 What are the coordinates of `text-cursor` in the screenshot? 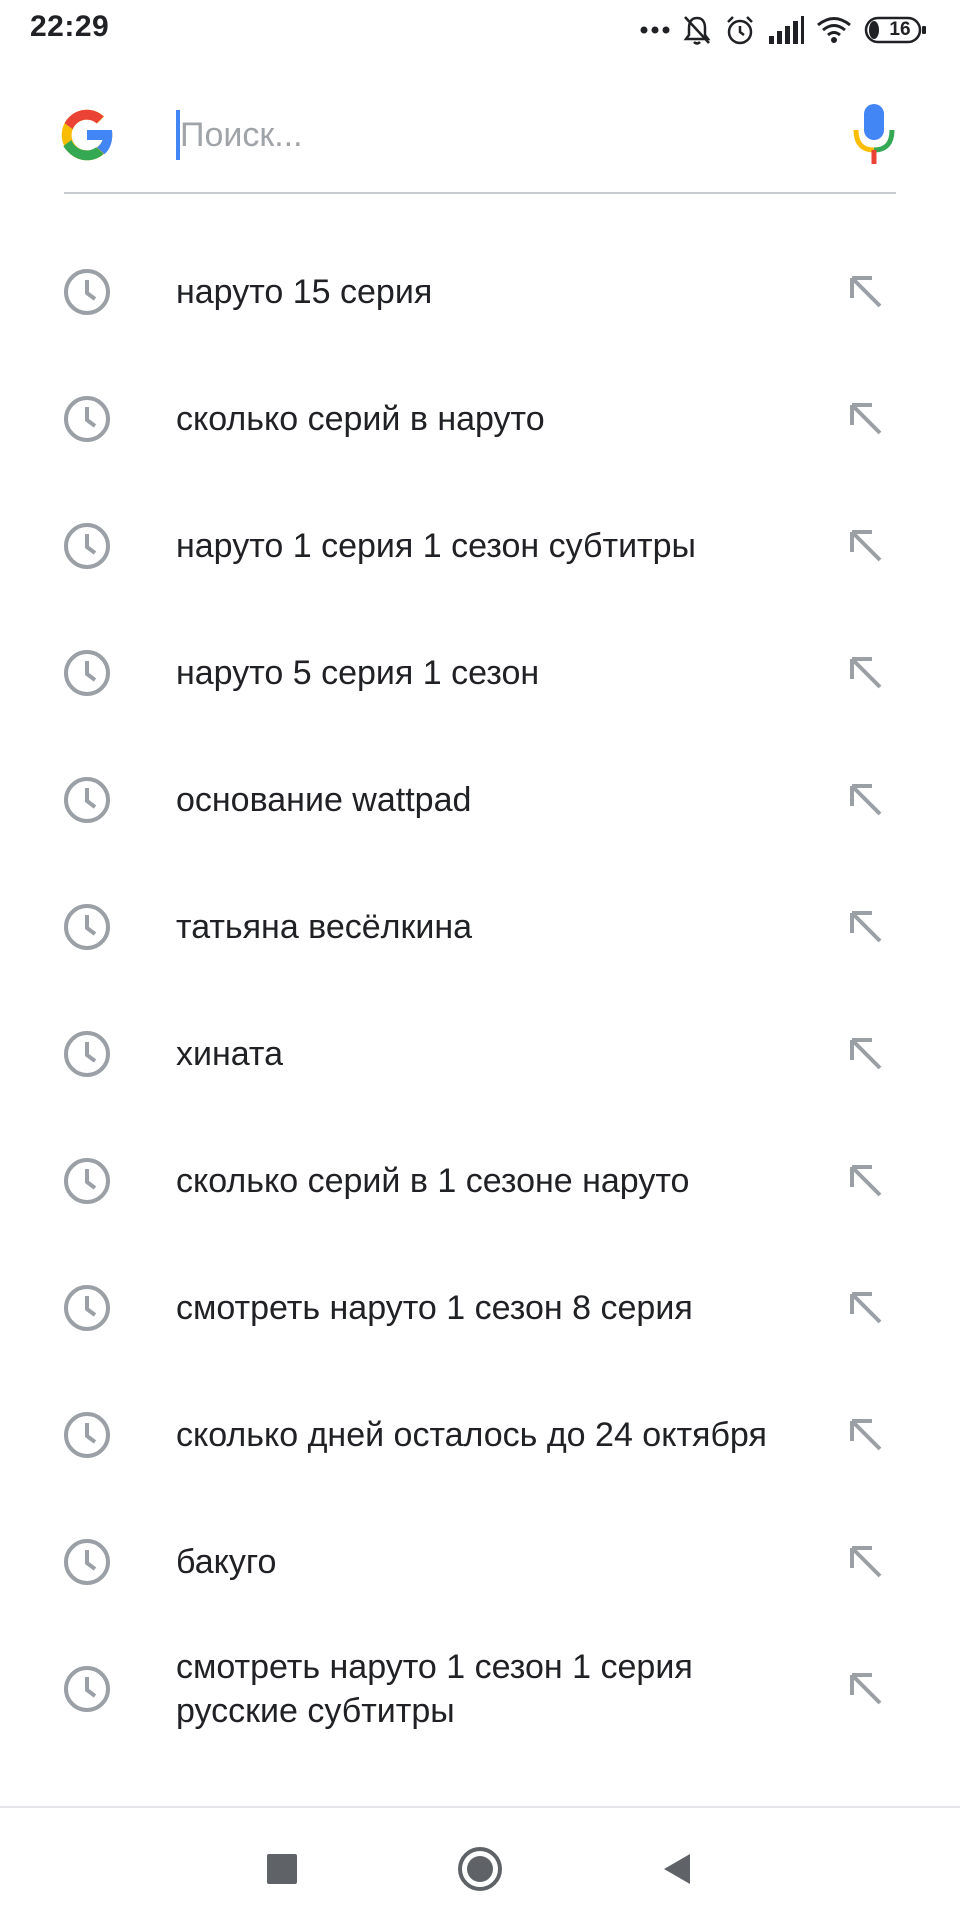 It's located at (178, 135).